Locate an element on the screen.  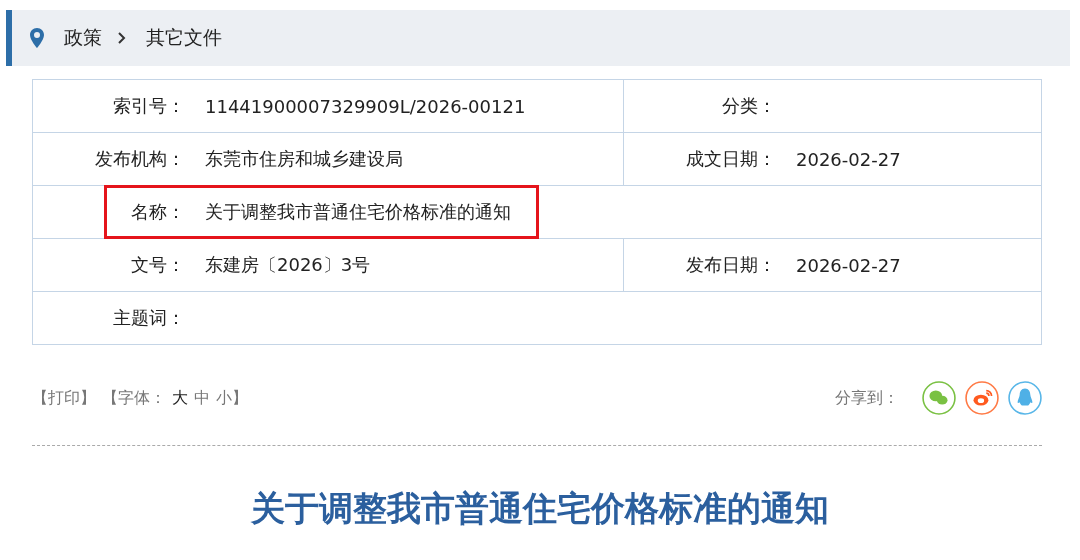
field-label: 分类： is located at coordinates (748, 106).